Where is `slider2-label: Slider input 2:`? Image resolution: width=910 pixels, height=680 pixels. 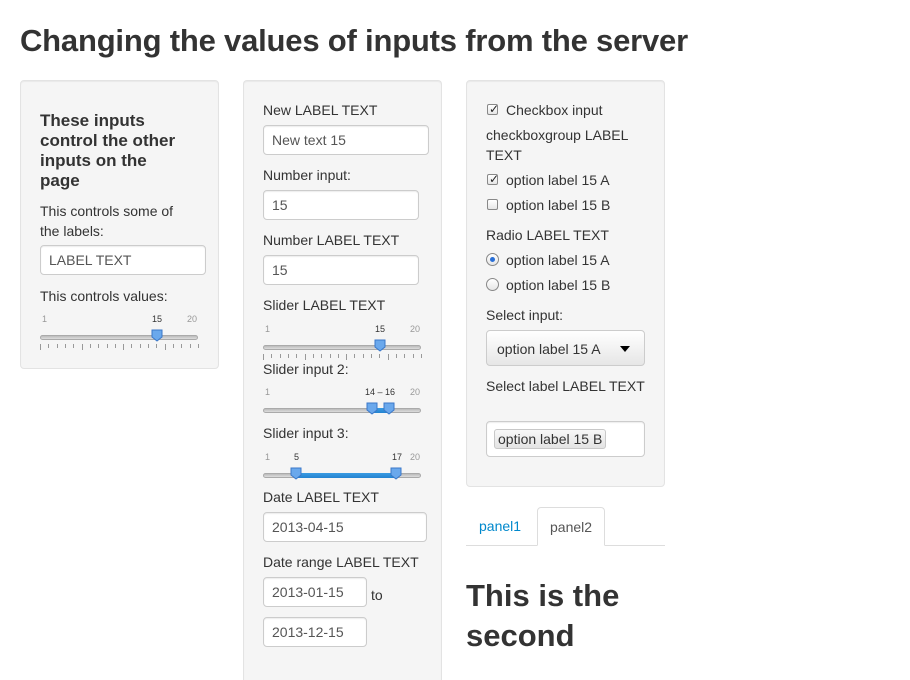 slider2-label: Slider input 2: is located at coordinates (306, 369).